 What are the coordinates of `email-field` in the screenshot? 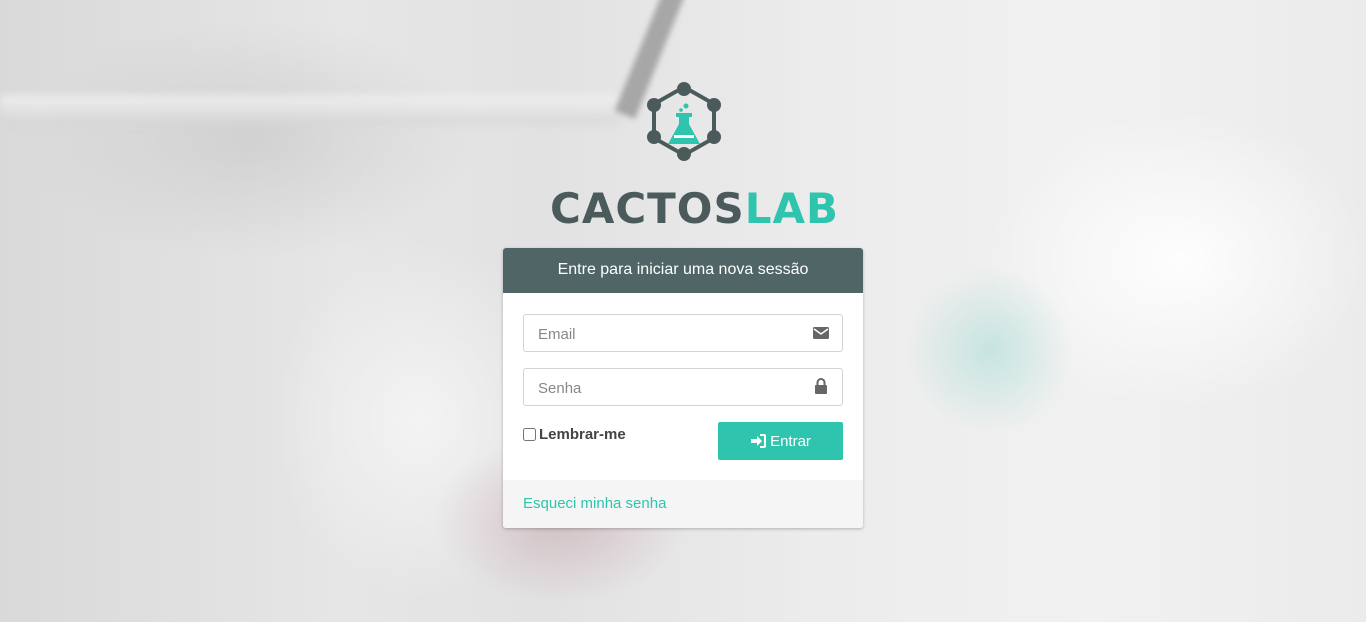 It's located at (683, 333).